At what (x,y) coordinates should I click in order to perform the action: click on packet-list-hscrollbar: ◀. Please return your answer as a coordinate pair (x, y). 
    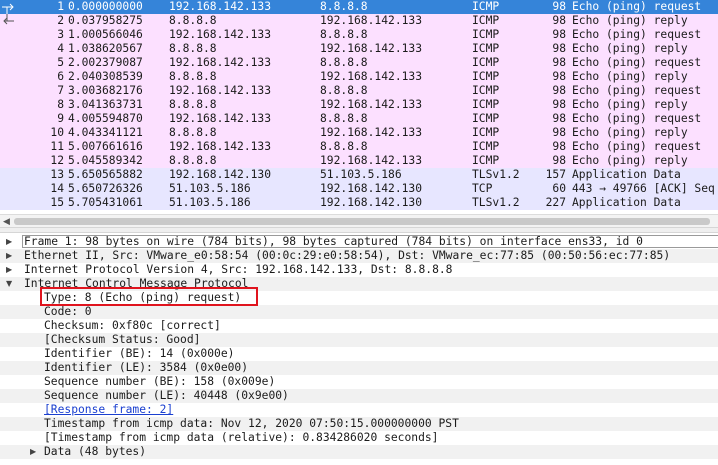
    Looking at the image, I should click on (359, 220).